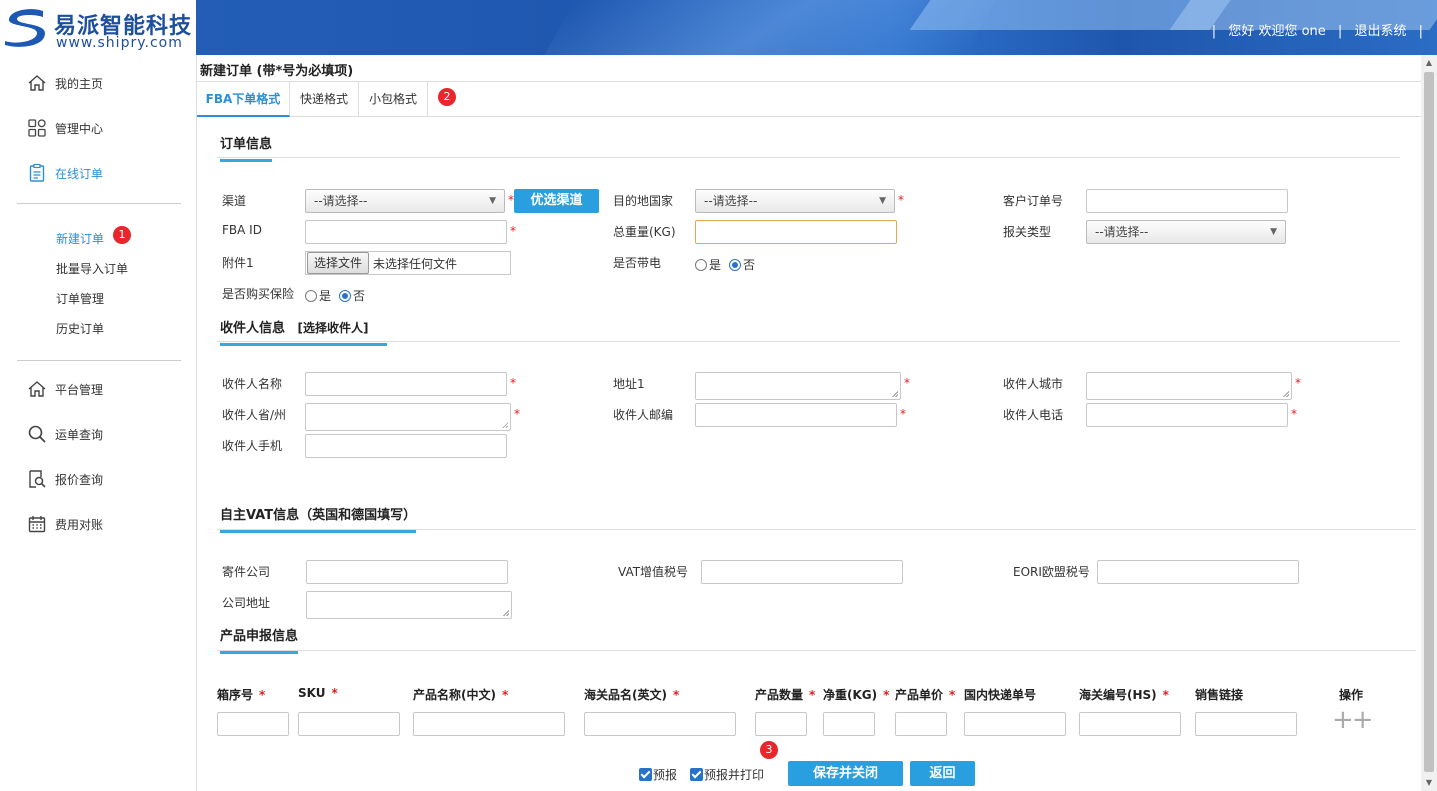  I want to click on fba-id-input, so click(406, 232).